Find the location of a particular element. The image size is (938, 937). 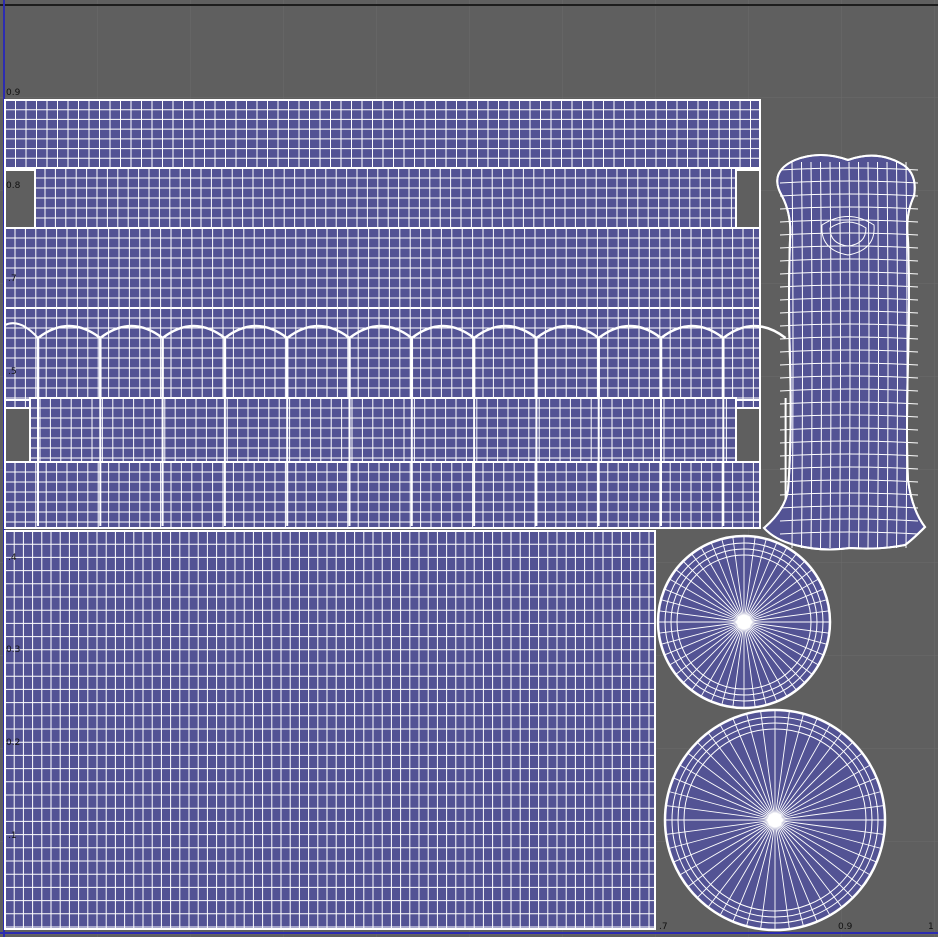

u-tick-0-7: .7 is located at coordinates (663, 927).